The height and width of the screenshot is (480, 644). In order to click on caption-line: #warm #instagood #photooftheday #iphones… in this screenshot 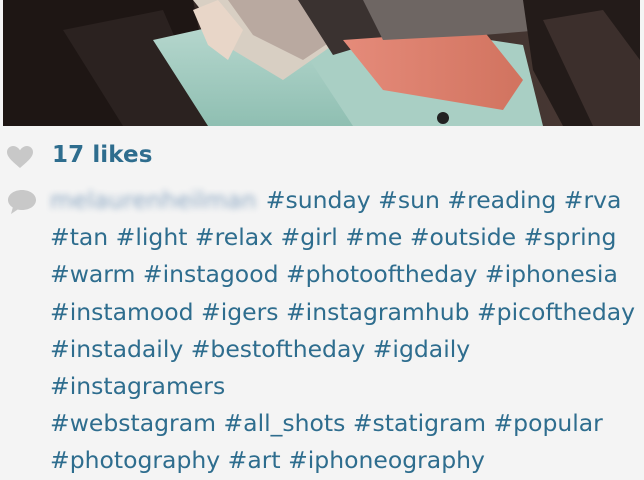, I will do `click(334, 274)`.